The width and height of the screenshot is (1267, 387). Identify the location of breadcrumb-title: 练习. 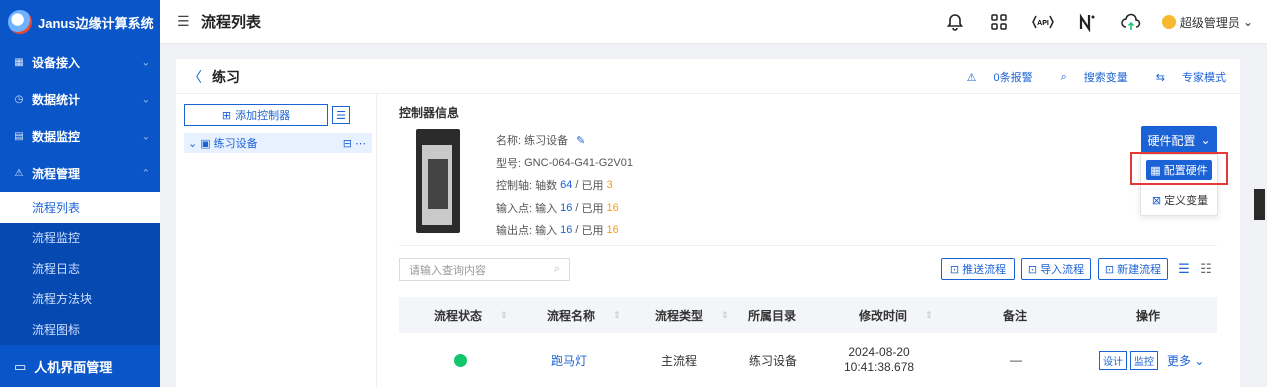
(226, 77).